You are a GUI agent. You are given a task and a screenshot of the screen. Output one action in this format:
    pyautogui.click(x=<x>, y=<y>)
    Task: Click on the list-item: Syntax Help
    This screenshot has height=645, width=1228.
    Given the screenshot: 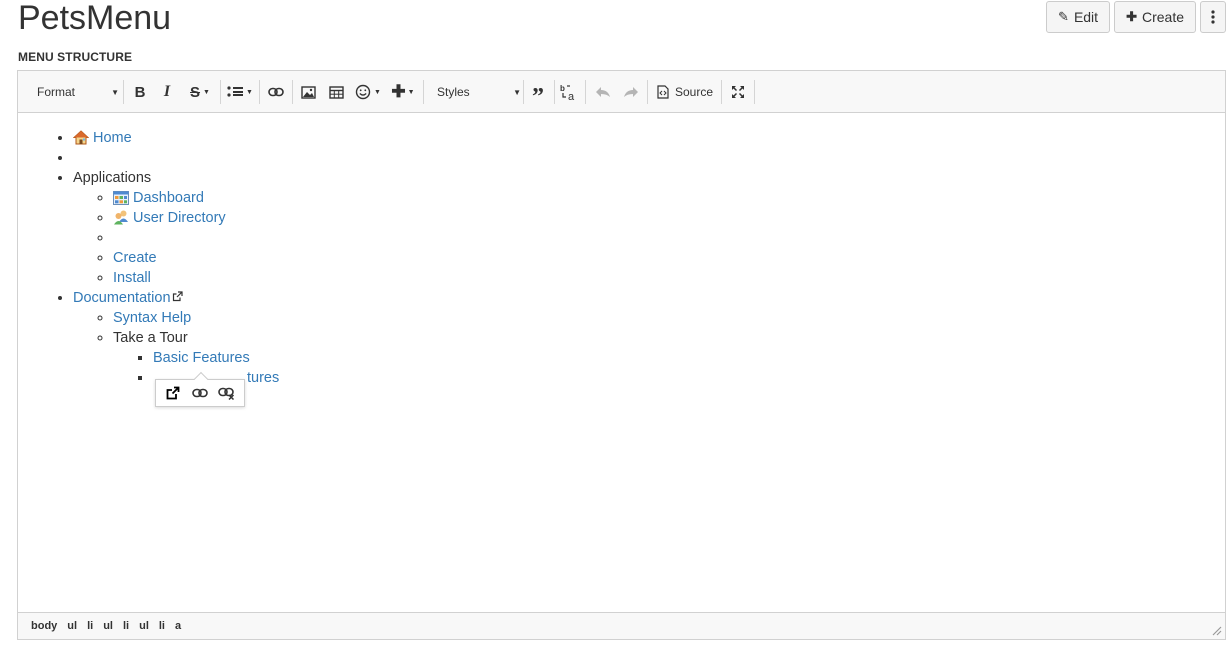 What is the action you would take?
    pyautogui.click(x=669, y=318)
    